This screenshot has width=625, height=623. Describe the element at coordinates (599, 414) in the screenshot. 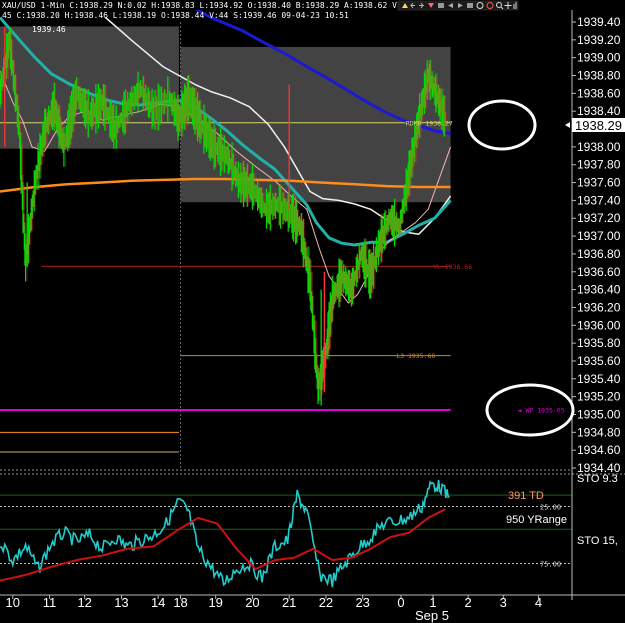

I see `price-tick-label-22: 1935.00` at that location.